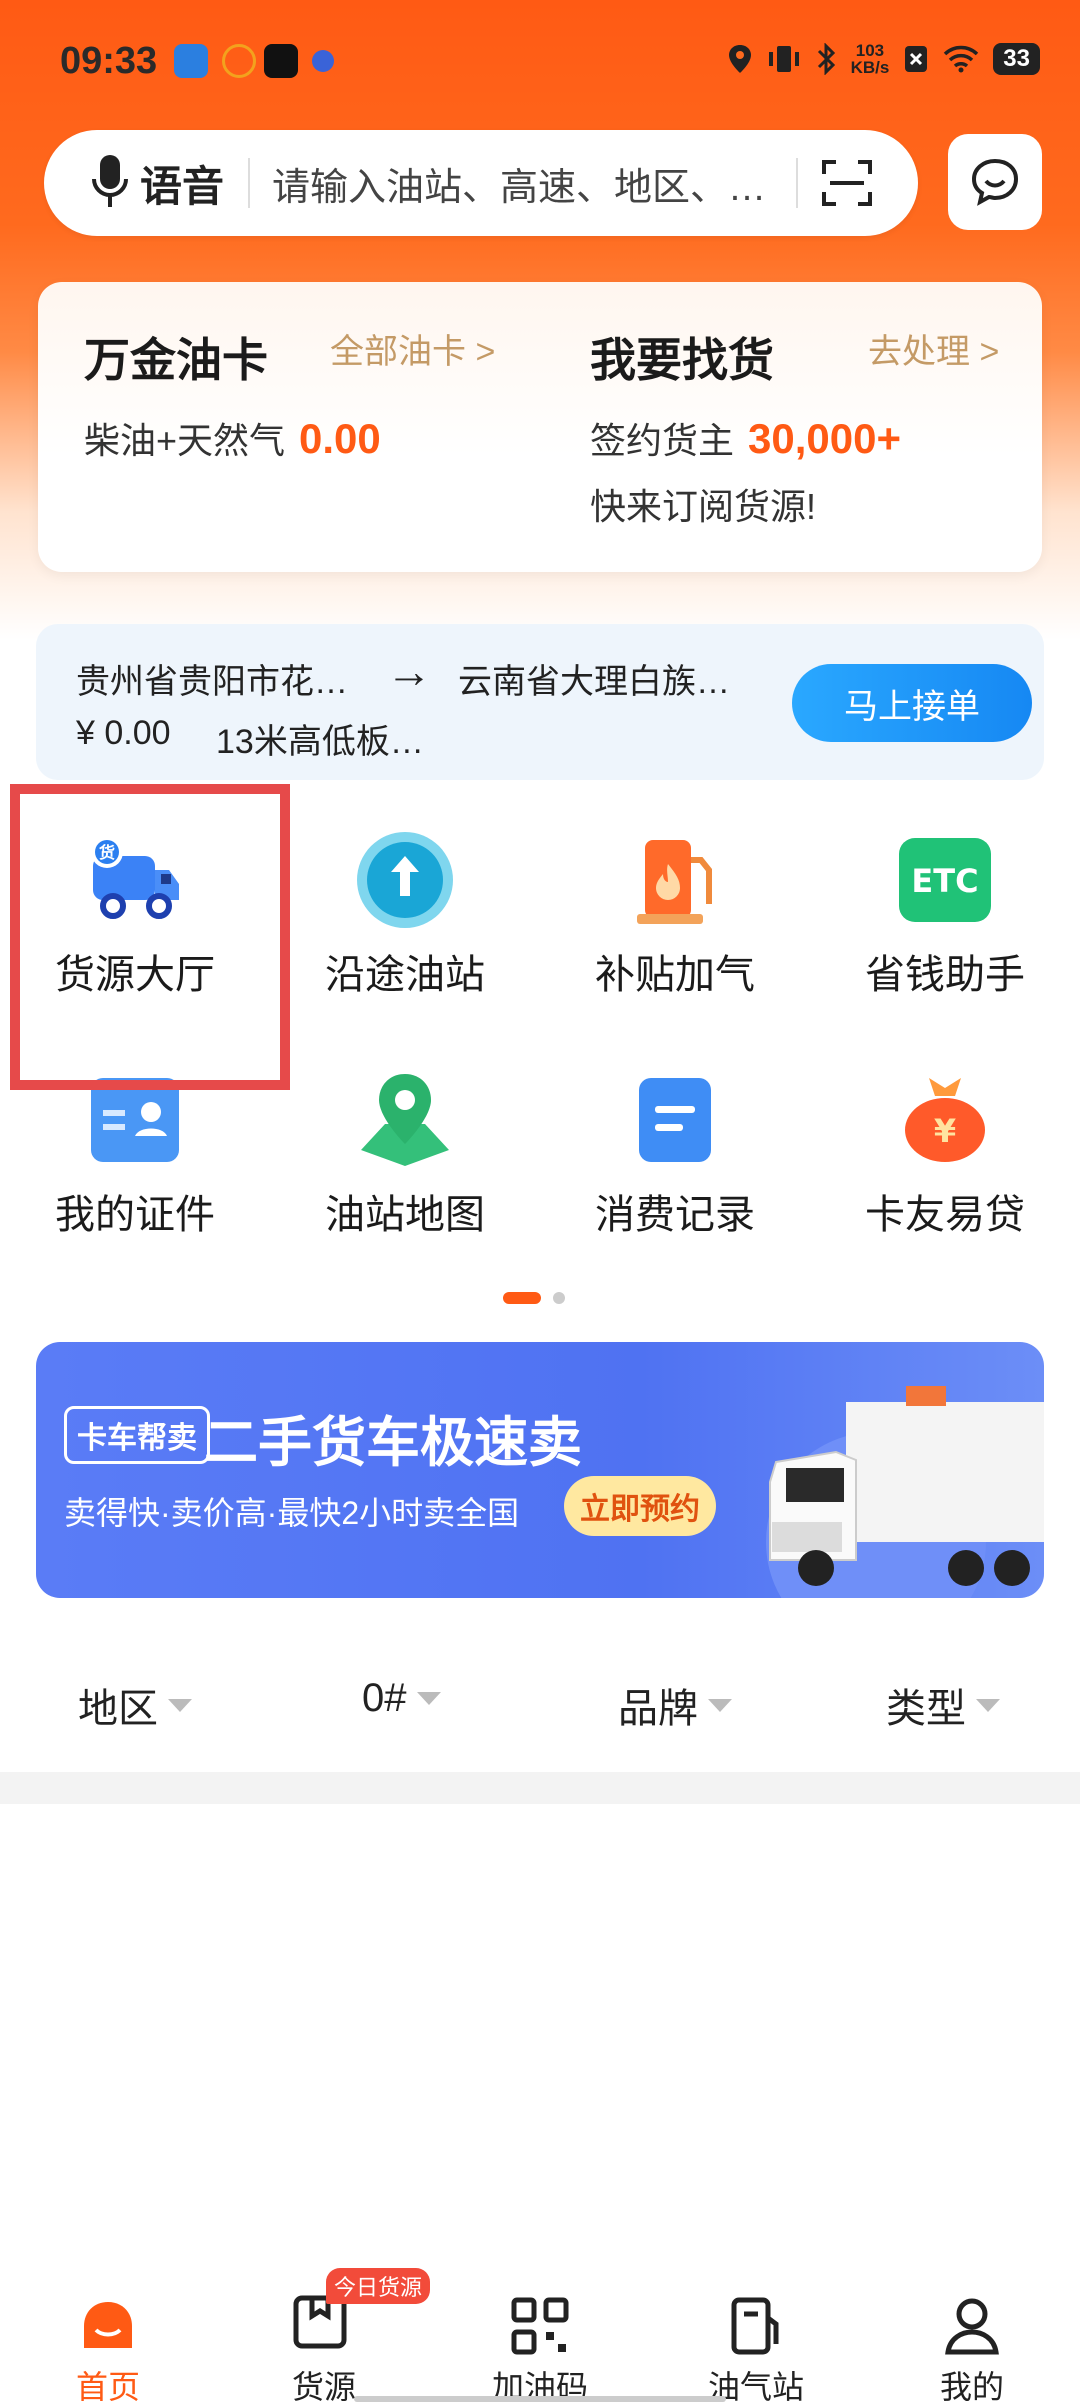 This screenshot has width=1080, height=2408. I want to click on nav-cargo: 今日货源 货源, so click(324, 2324).